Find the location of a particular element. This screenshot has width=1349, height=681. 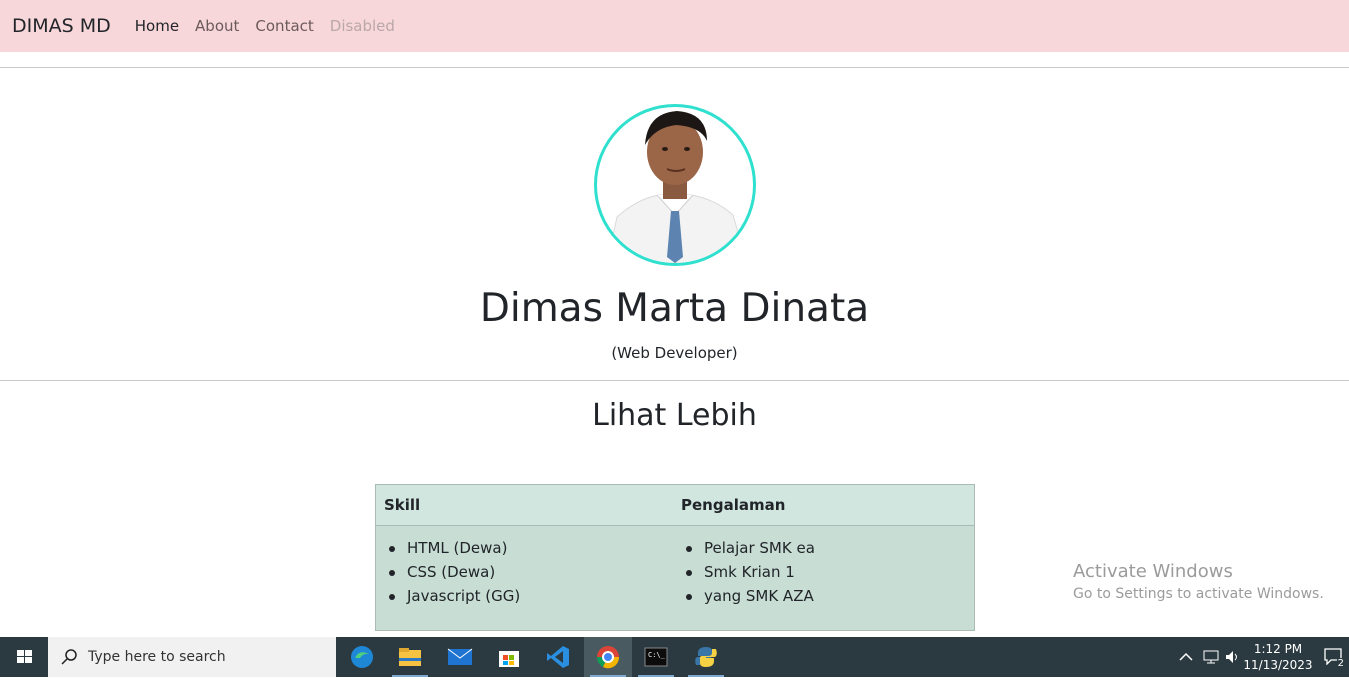

list-item: HTML (Dewa) is located at coordinates (448, 548).